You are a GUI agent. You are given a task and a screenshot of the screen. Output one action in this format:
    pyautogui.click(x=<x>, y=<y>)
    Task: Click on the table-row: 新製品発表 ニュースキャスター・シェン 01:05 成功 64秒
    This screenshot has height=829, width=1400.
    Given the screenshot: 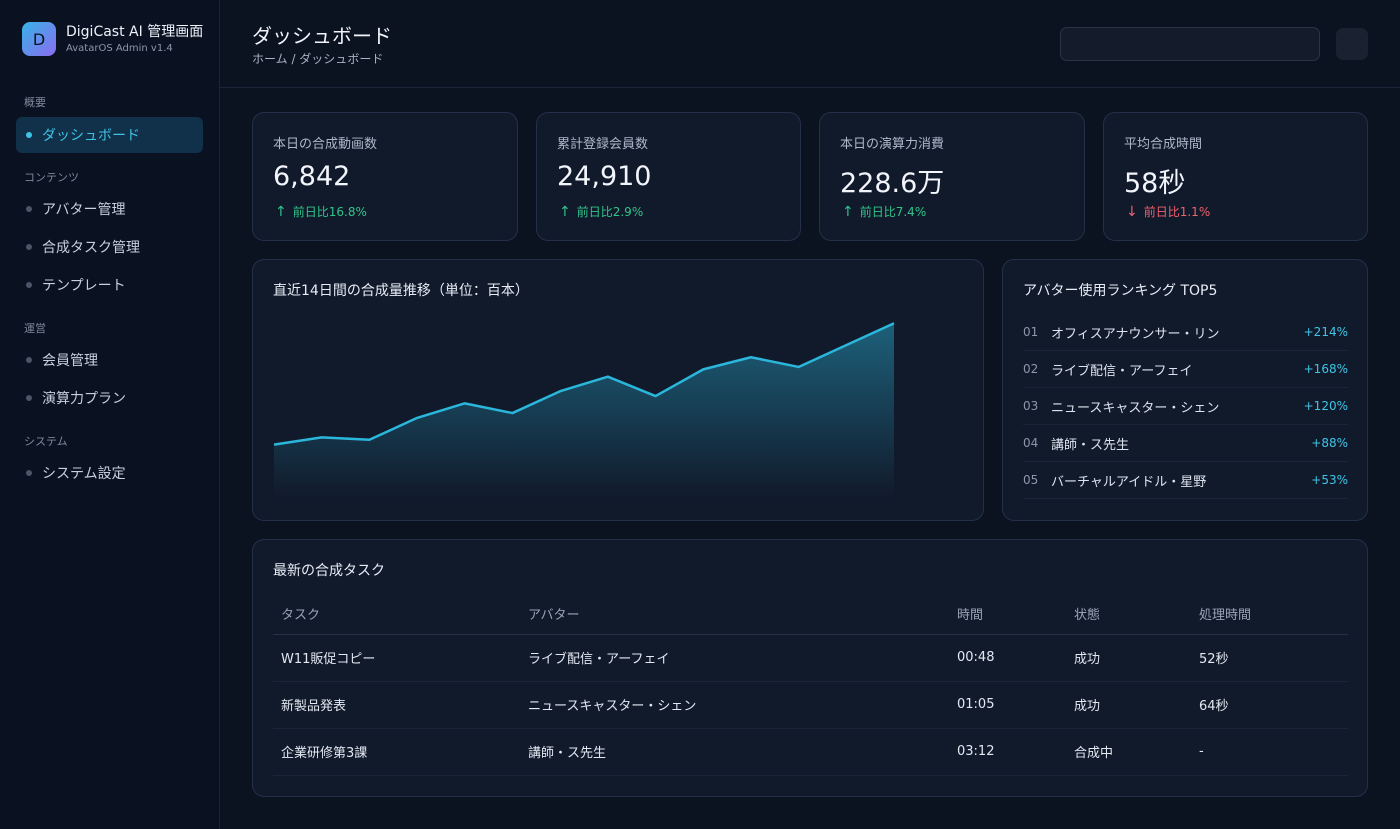 What is the action you would take?
    pyautogui.click(x=810, y=705)
    